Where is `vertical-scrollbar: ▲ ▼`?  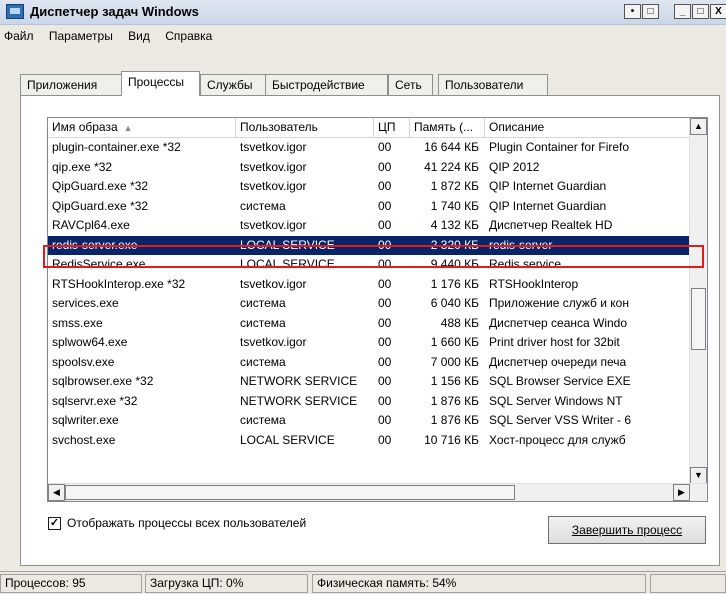
vertical-scrollbar: ▲ ▼ is located at coordinates (698, 301).